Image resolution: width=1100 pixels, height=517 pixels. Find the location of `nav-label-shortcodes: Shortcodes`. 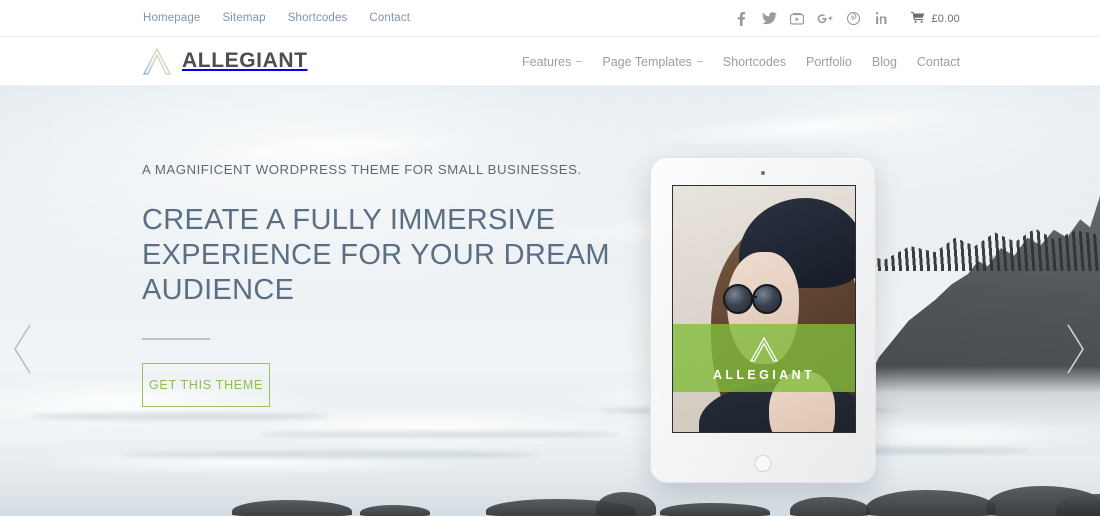

nav-label-shortcodes: Shortcodes is located at coordinates (754, 61).